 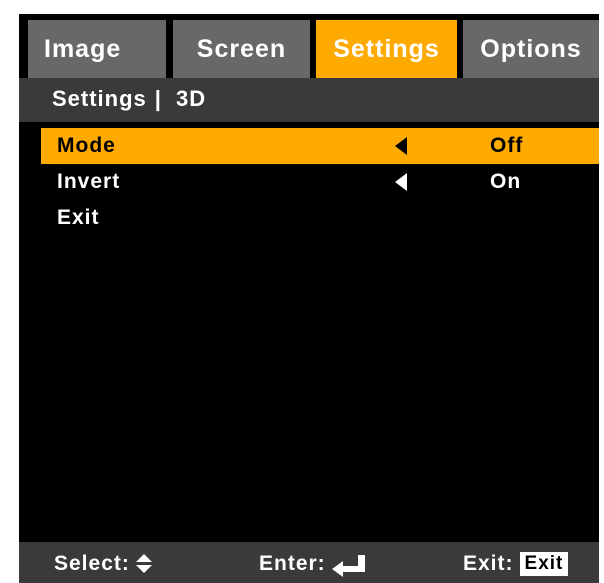 I want to click on breadcrumb-bar: Settings | 3D, so click(x=309, y=100).